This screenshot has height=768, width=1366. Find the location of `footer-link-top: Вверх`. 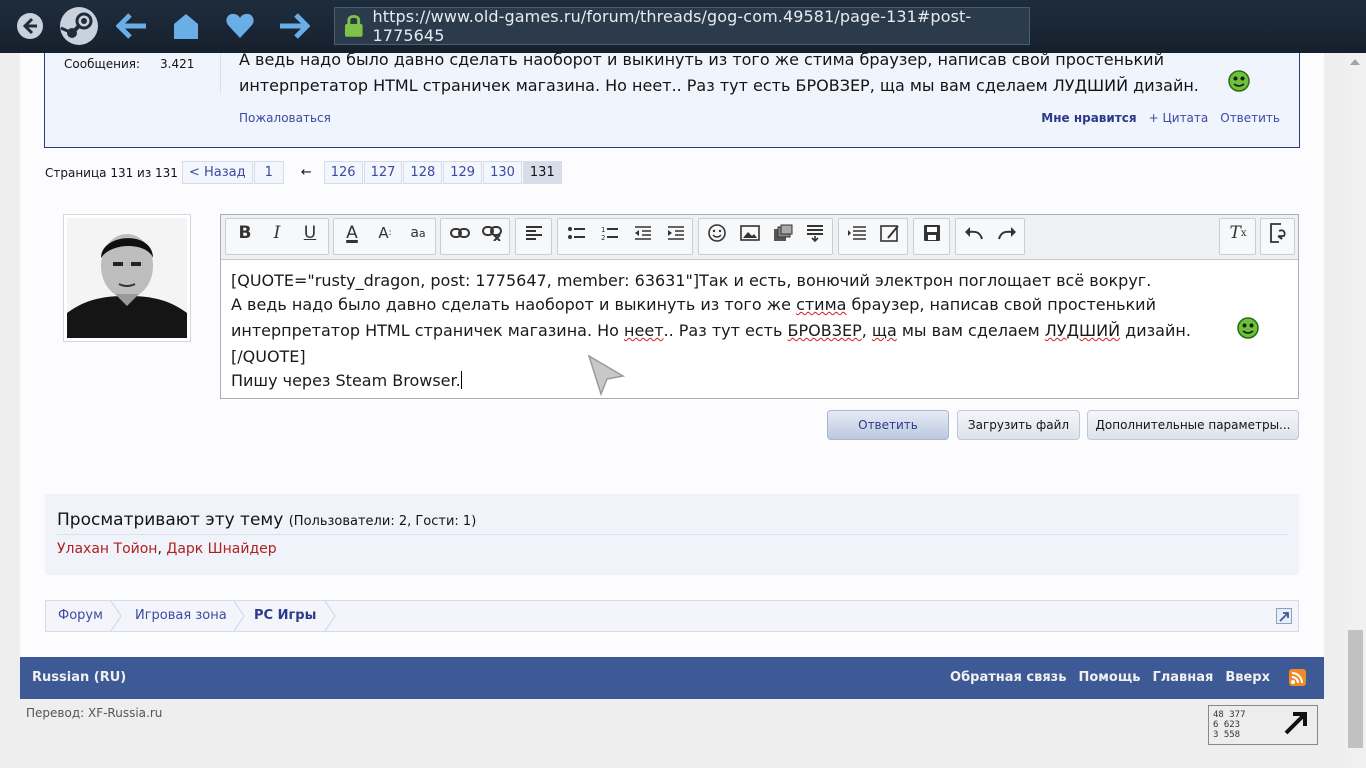

footer-link-top: Вверх is located at coordinates (1247, 677).